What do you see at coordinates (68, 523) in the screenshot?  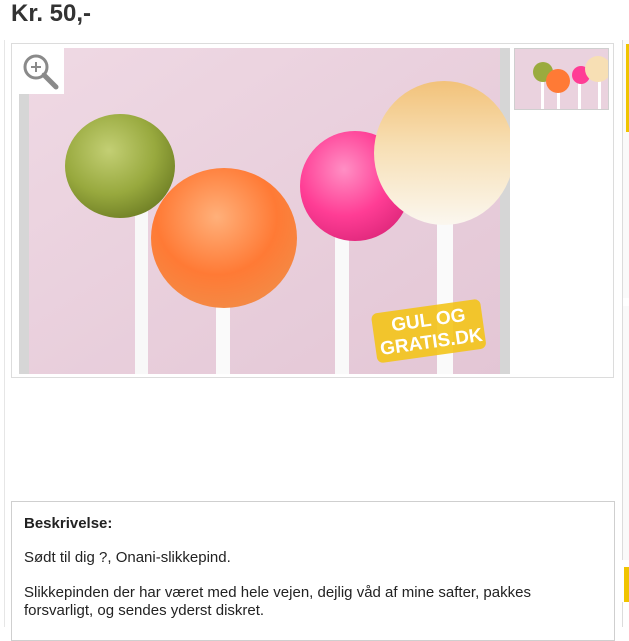 I see `description-title: Beskrivelse:` at bounding box center [68, 523].